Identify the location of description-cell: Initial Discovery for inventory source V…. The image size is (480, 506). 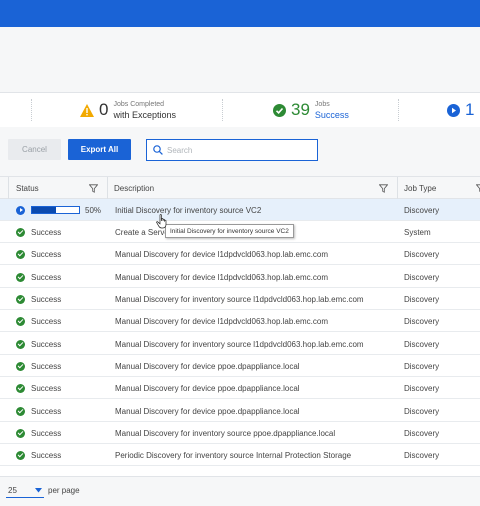
(188, 210).